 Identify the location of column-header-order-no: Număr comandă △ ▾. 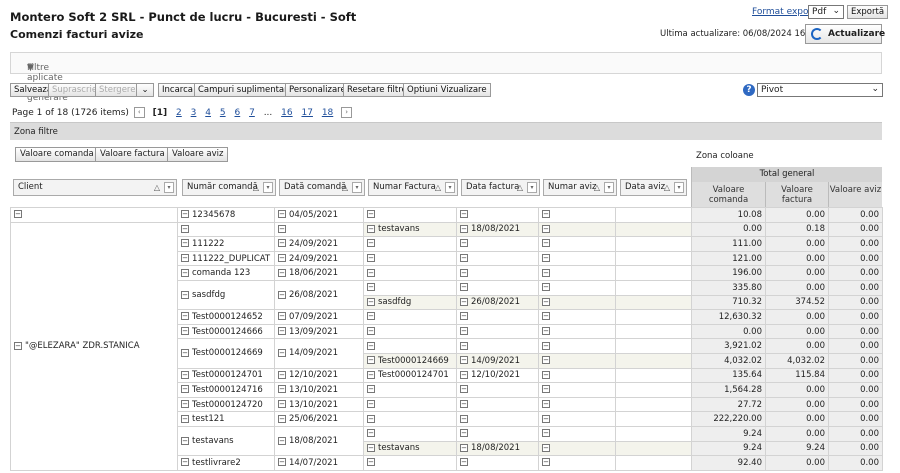
(229, 187).